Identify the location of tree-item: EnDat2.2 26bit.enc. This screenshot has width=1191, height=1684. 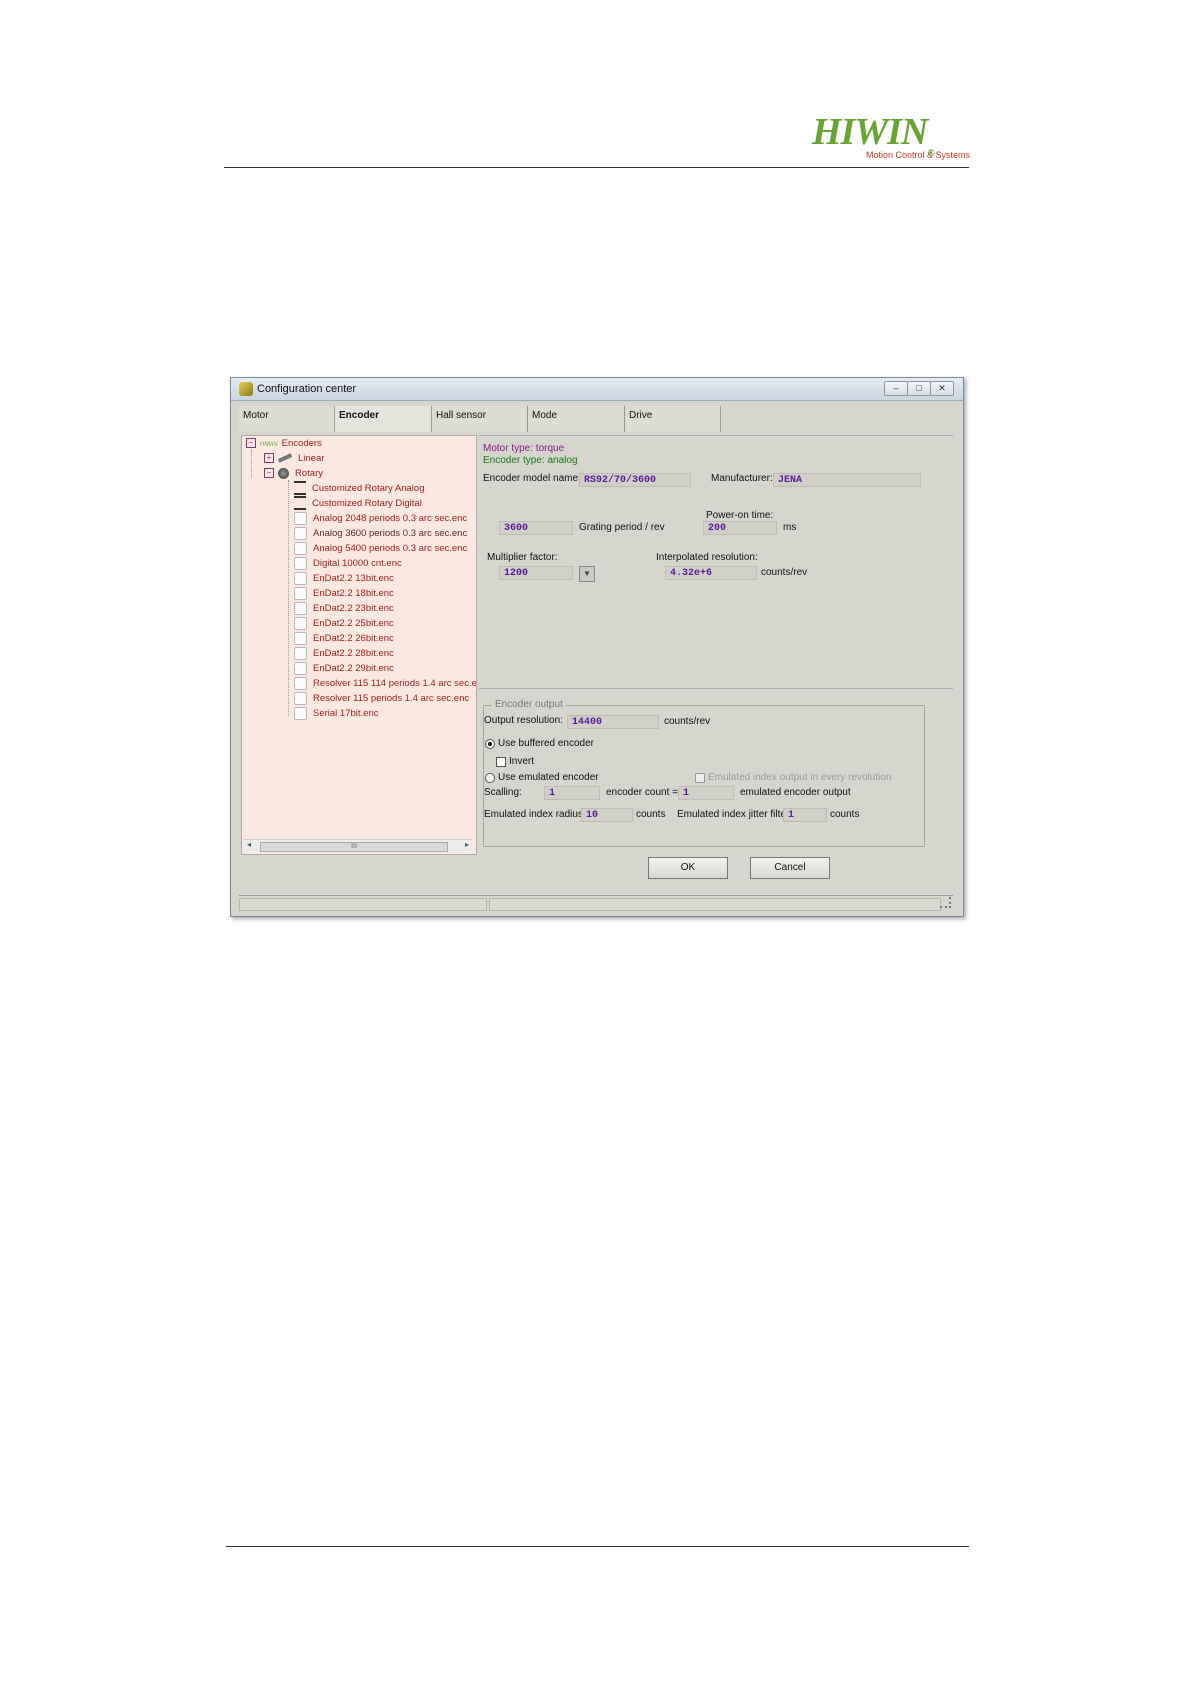
(344, 639).